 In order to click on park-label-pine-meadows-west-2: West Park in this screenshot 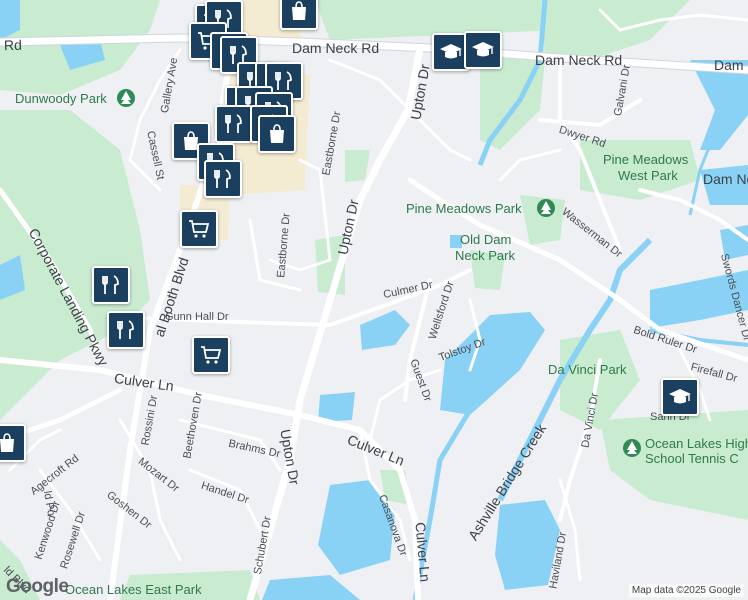, I will do `click(648, 176)`.